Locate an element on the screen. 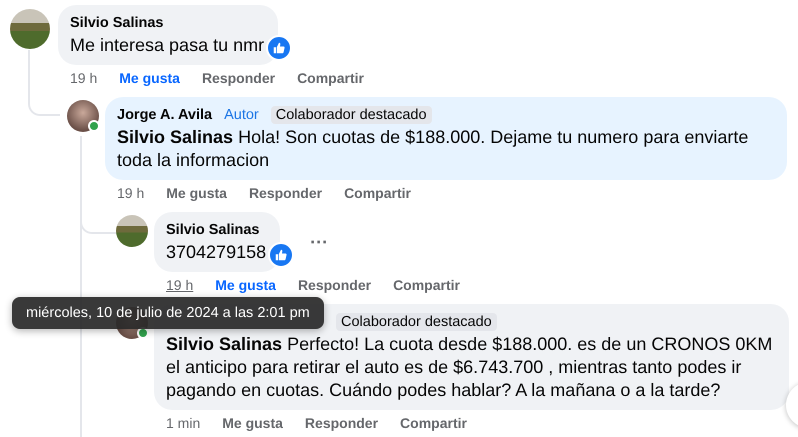 The width and height of the screenshot is (798, 437). author-label: Autor is located at coordinates (241, 115).